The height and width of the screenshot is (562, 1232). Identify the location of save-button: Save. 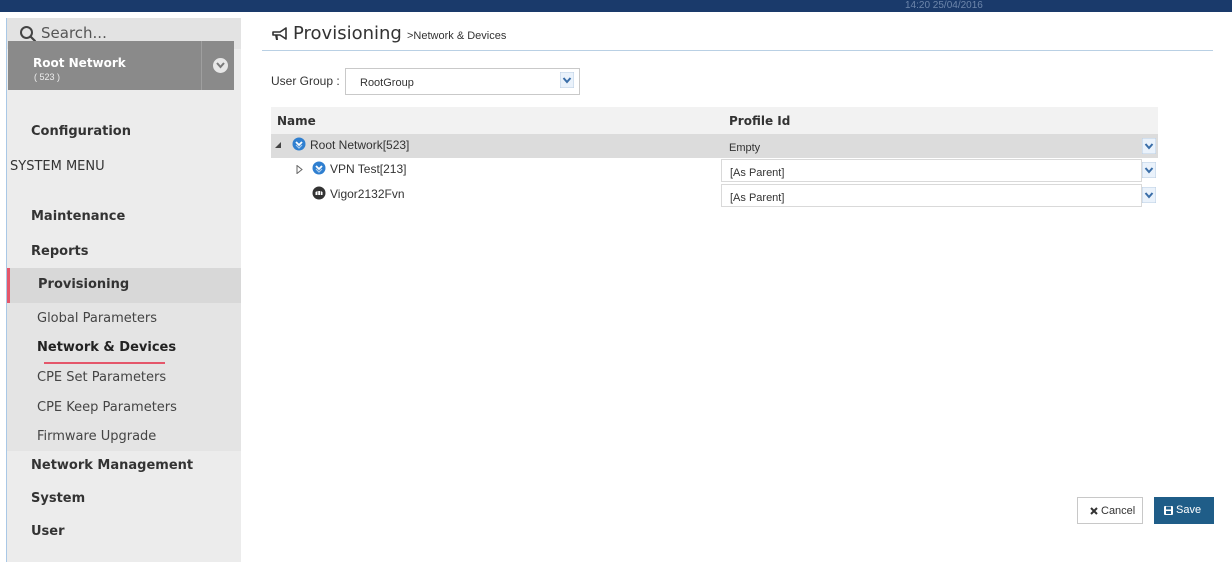
(1184, 510).